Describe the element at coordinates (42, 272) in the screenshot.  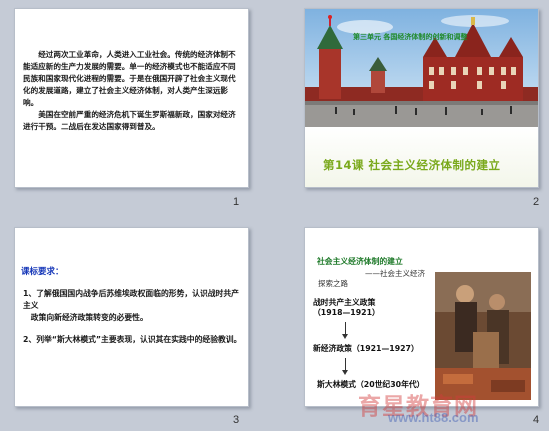
I see `curriculum-heading: 课标要求：` at that location.